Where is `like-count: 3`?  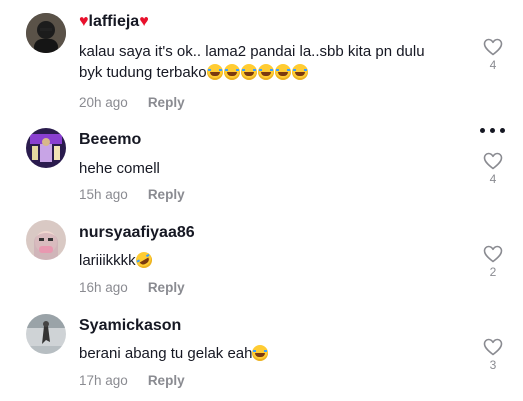
like-count: 3 is located at coordinates (493, 365).